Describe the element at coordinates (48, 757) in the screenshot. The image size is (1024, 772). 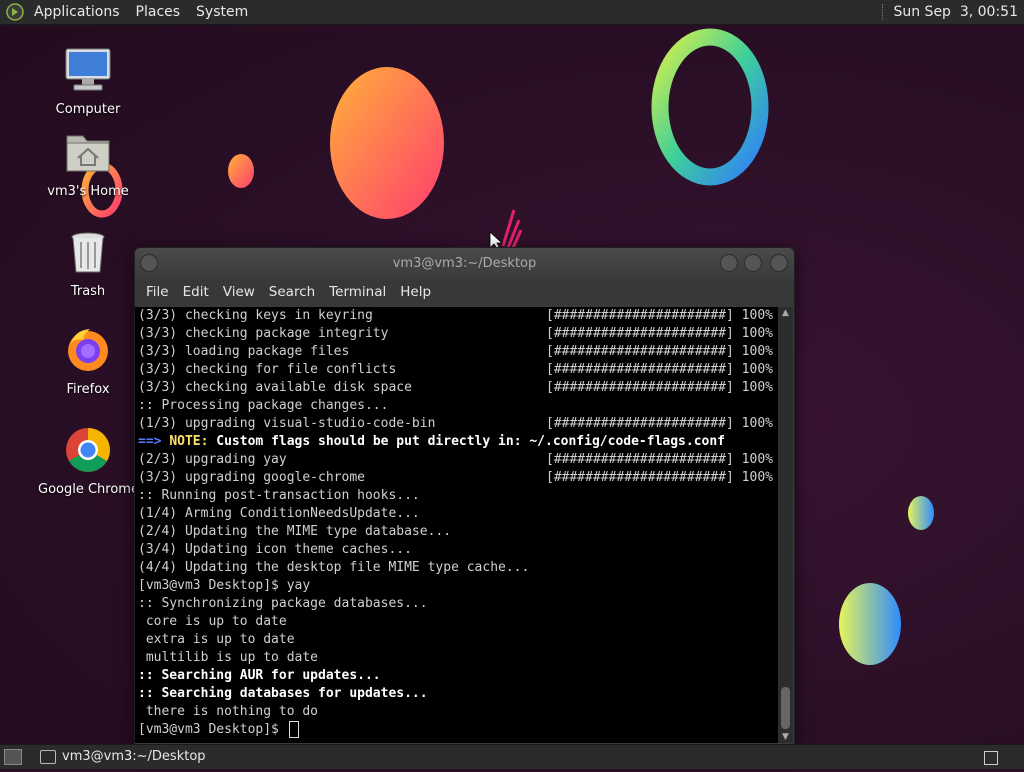
I see `terminal-icon` at that location.